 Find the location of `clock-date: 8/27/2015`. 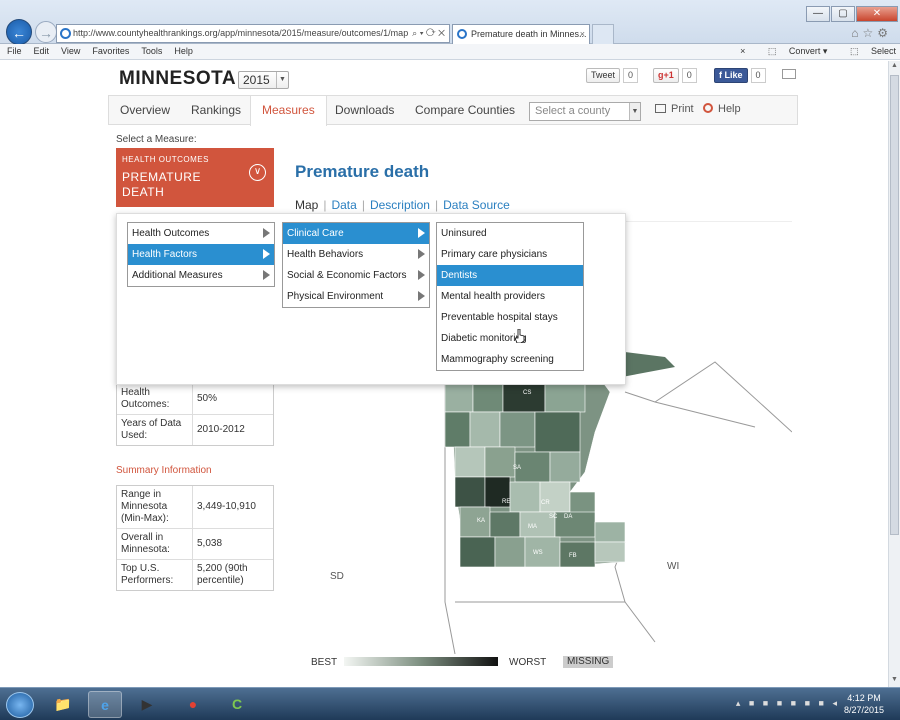

clock-date: 8/27/2015 is located at coordinates (863, 710).